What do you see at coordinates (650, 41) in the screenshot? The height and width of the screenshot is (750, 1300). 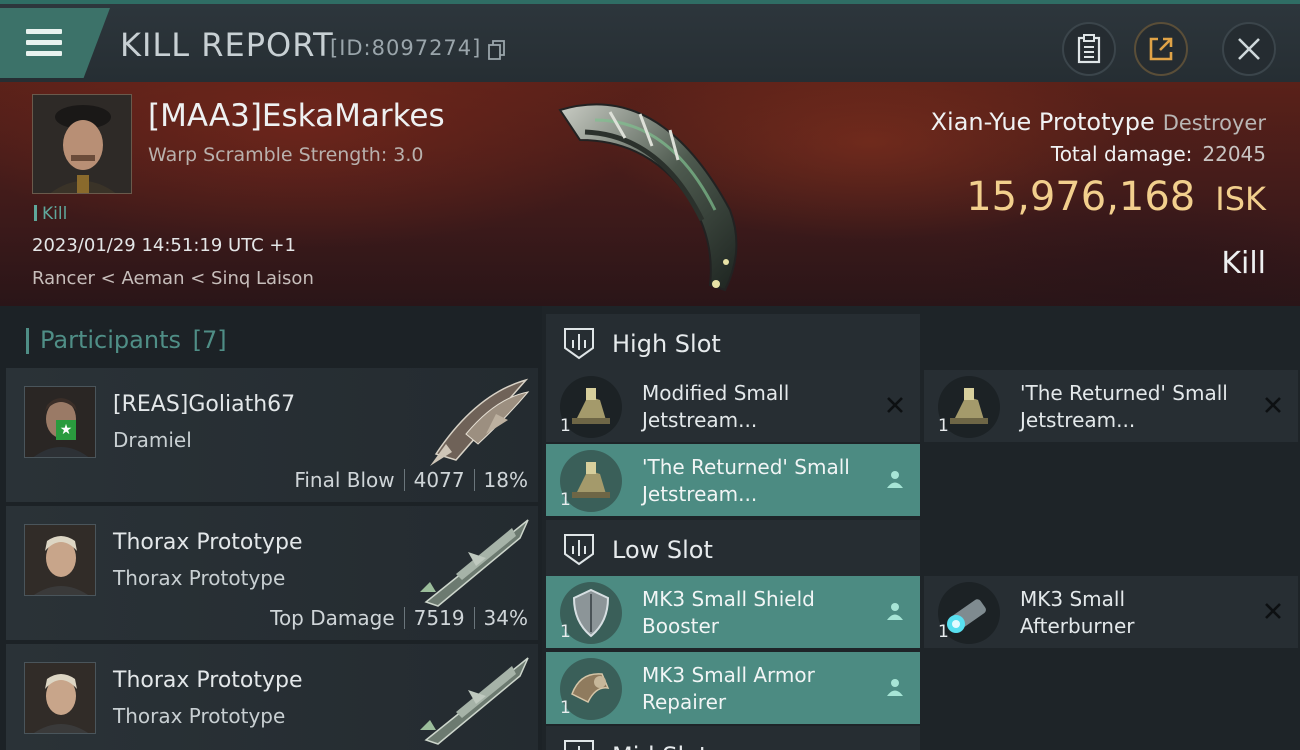 I see `title-bar: KILL REPORT [ID:8097274]` at bounding box center [650, 41].